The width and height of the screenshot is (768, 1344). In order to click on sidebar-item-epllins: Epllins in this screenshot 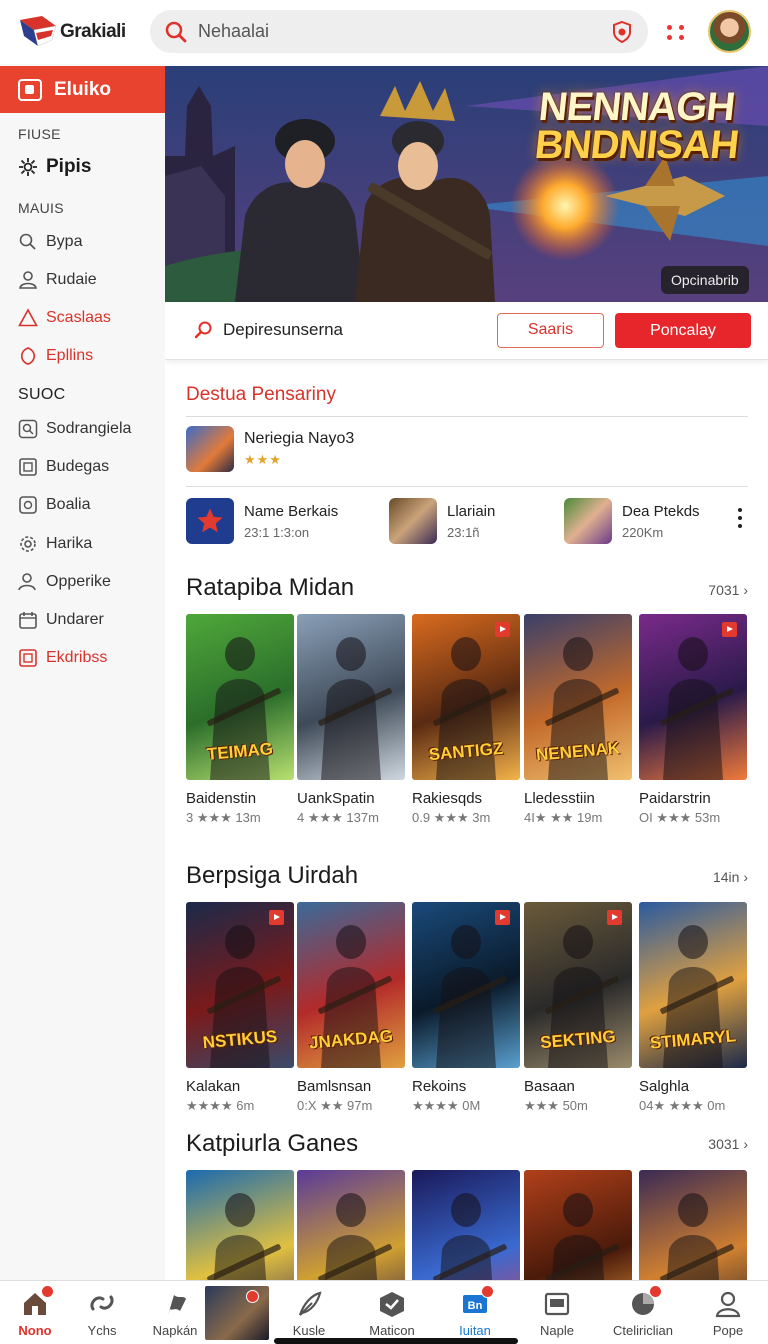, I will do `click(55, 356)`.